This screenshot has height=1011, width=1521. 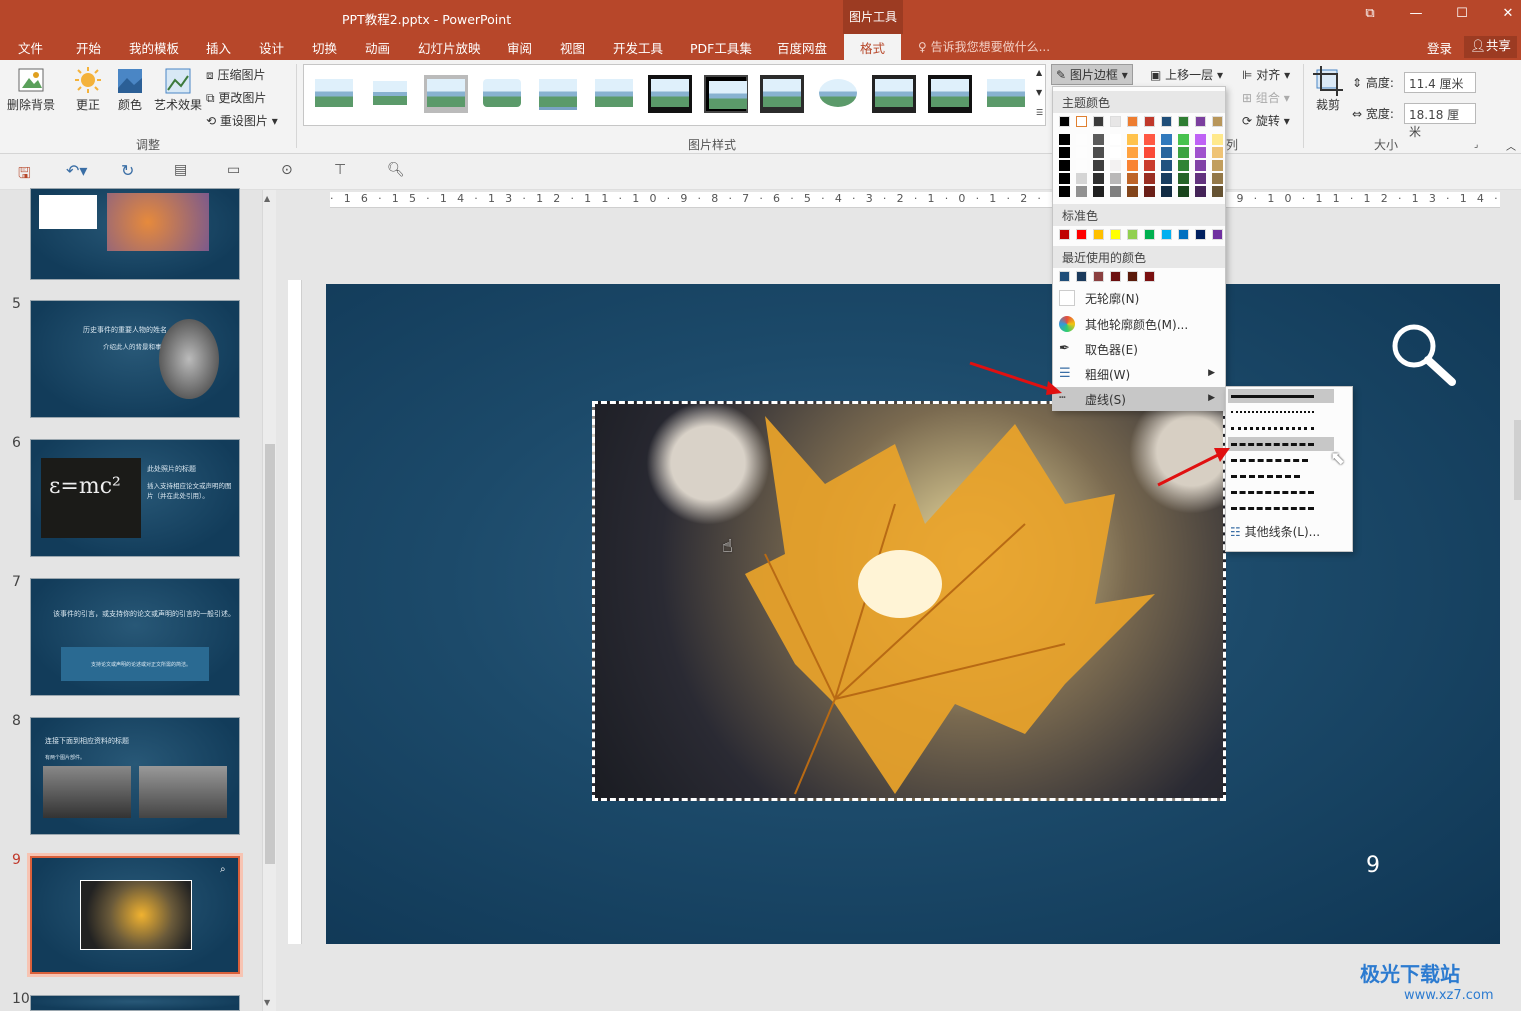 I want to click on dash-square-dot-option, so click(x=1281, y=428).